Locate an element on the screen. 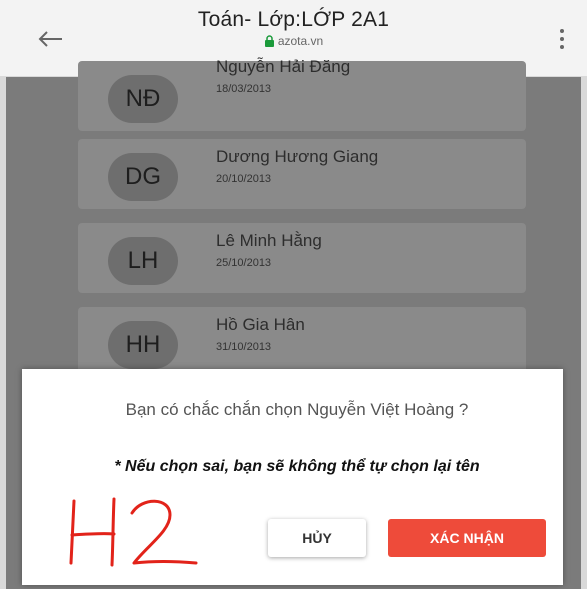 This screenshot has width=587, height=589. confirm-button: XÁC NHẬN is located at coordinates (467, 538).